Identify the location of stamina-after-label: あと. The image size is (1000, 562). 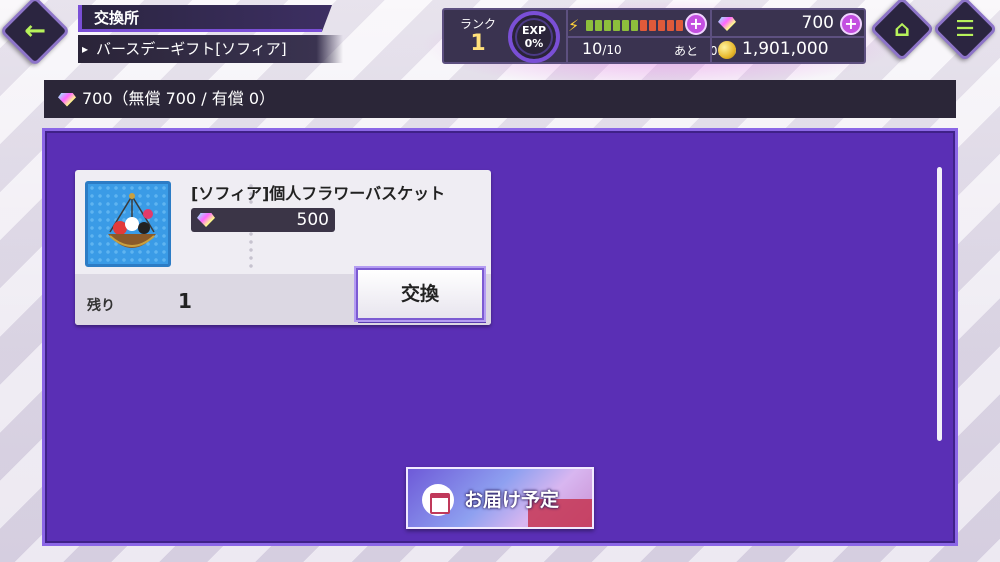
(686, 51).